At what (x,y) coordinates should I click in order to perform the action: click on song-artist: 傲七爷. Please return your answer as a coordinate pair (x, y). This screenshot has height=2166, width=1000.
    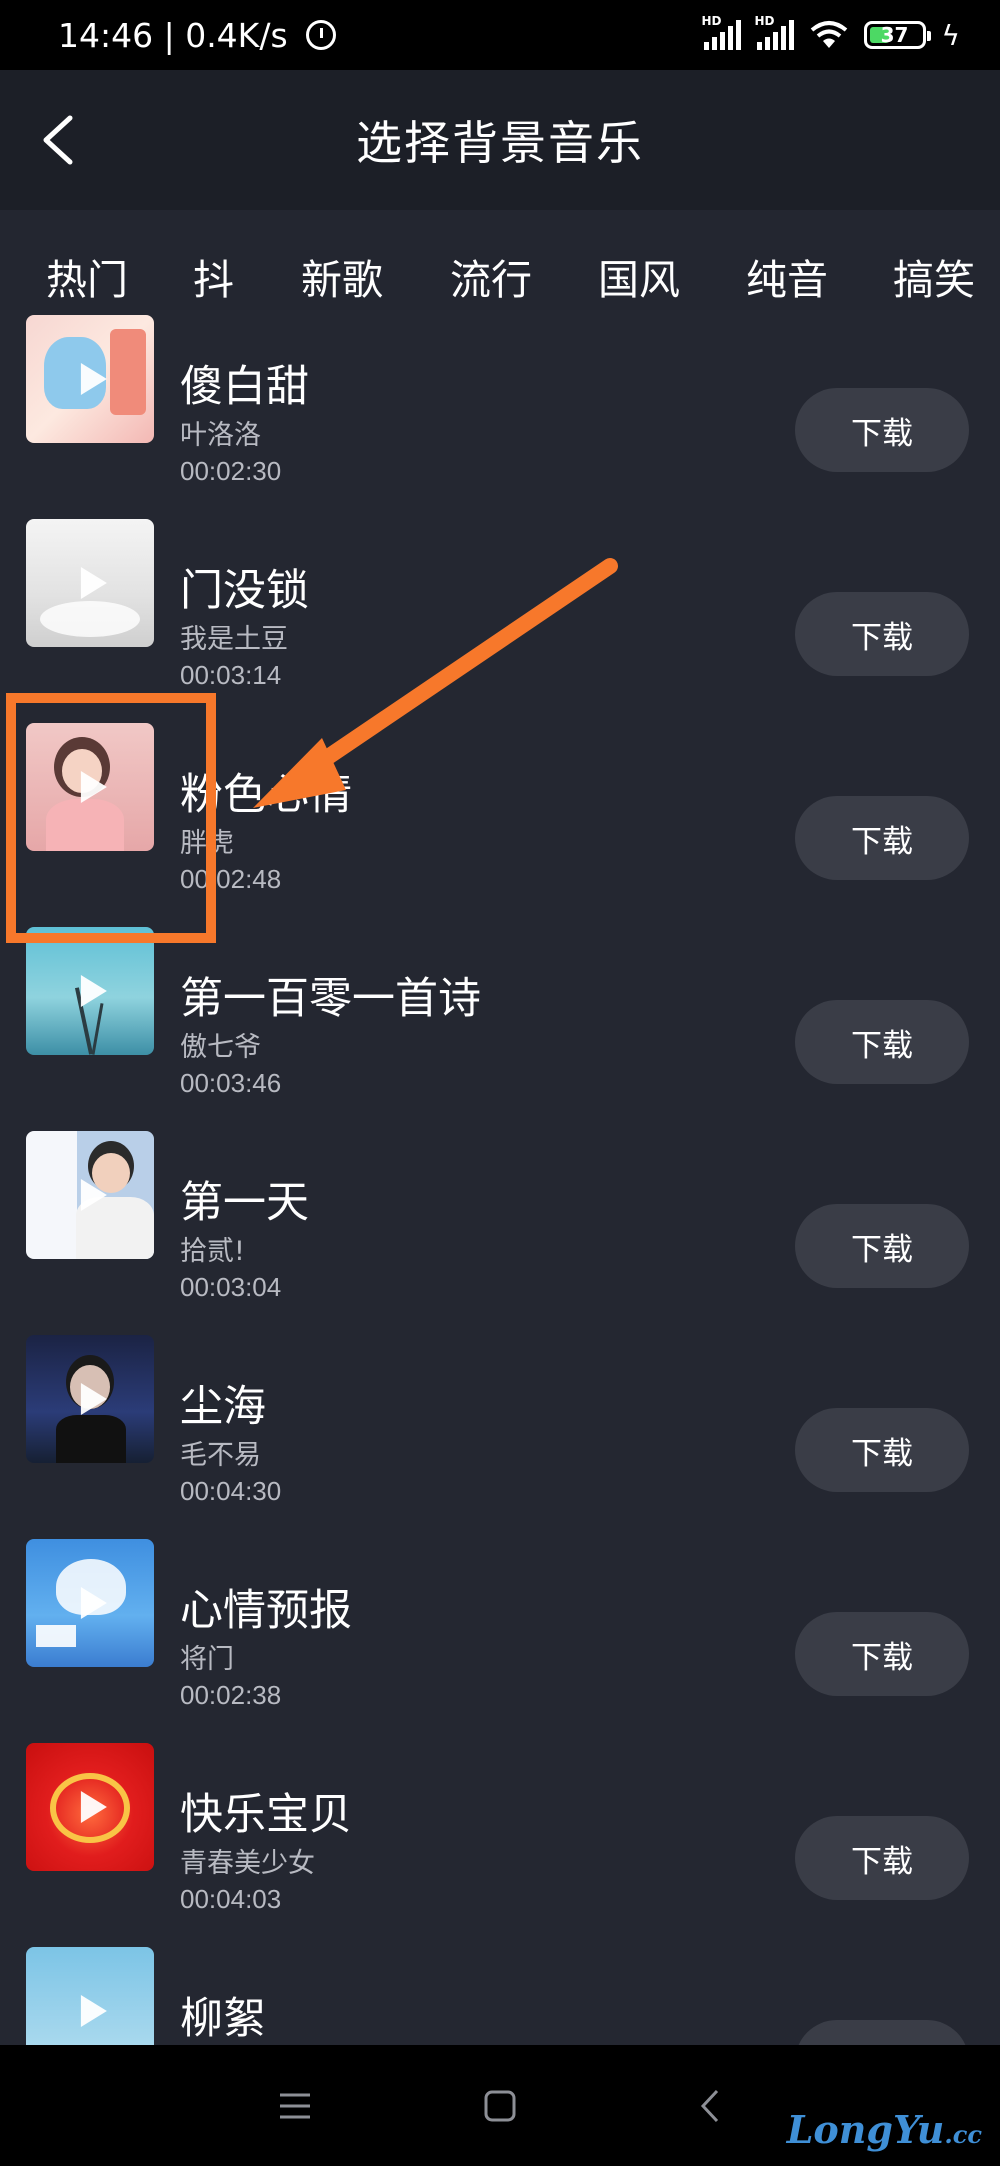
    Looking at the image, I should click on (220, 1047).